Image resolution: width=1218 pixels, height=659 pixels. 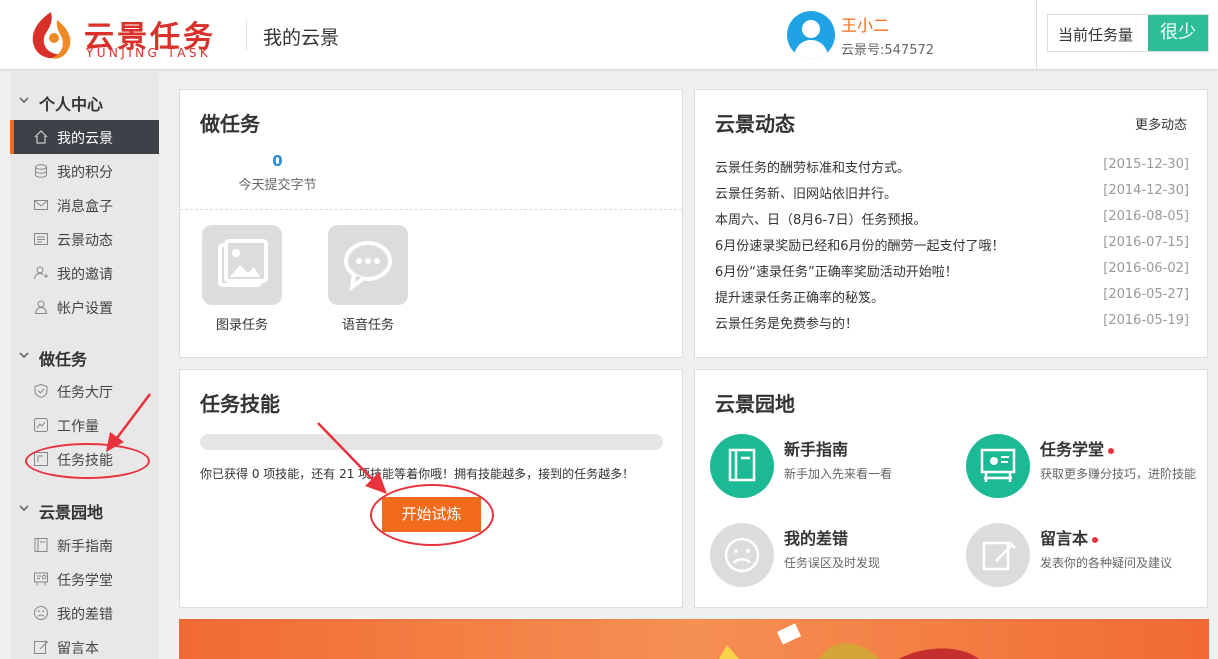 I want to click on news-date: [2016-05-27], so click(x=1146, y=294).